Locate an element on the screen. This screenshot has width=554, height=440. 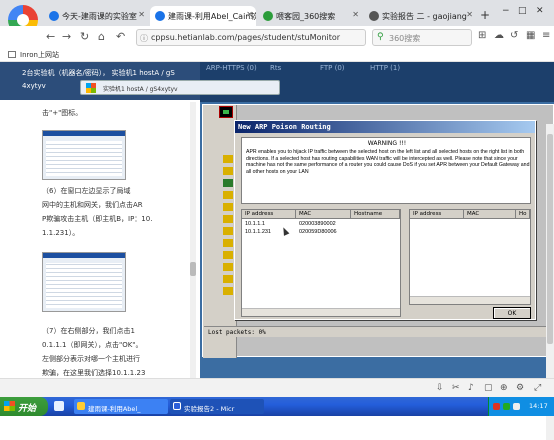
ip-cell: 10.1.1.231 is located at coordinates (258, 232).